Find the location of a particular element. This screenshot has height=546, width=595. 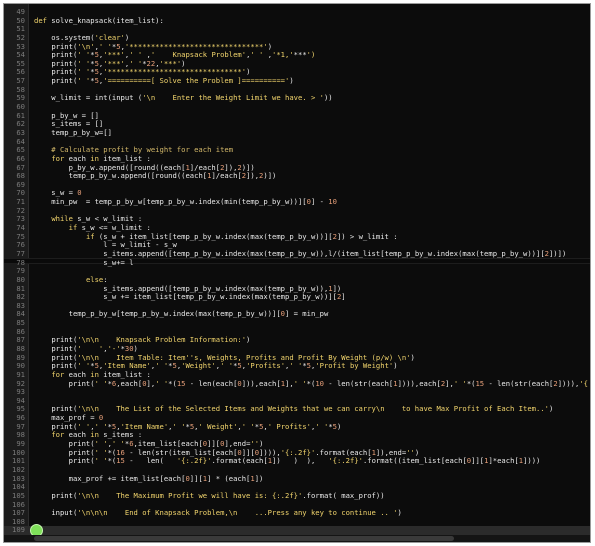

code-text: for each in s_items : is located at coordinates (312, 435).